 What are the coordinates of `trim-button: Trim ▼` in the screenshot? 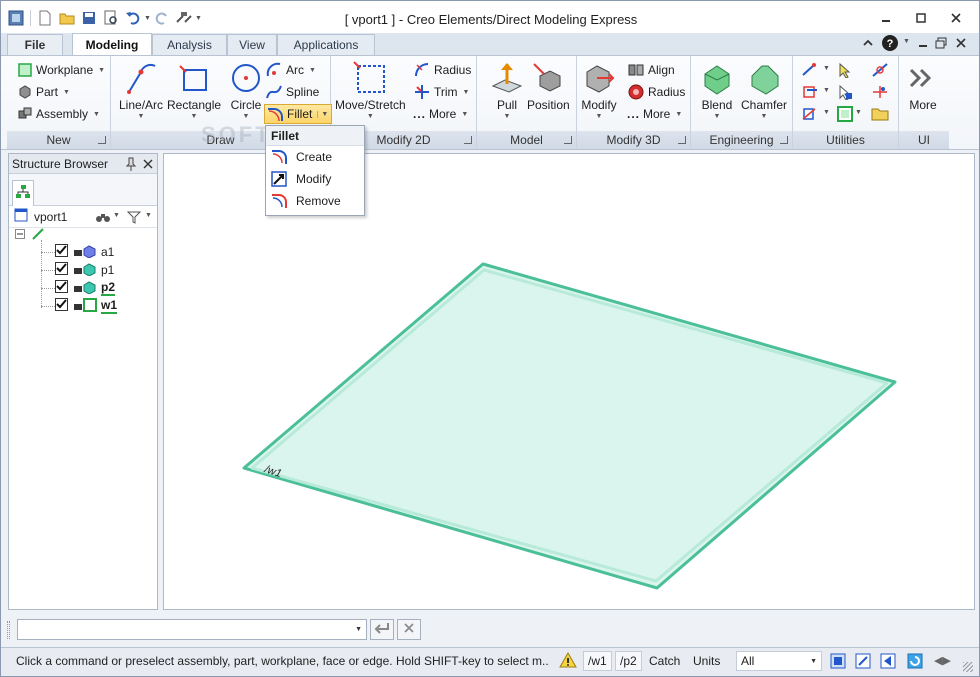 It's located at (441, 92).